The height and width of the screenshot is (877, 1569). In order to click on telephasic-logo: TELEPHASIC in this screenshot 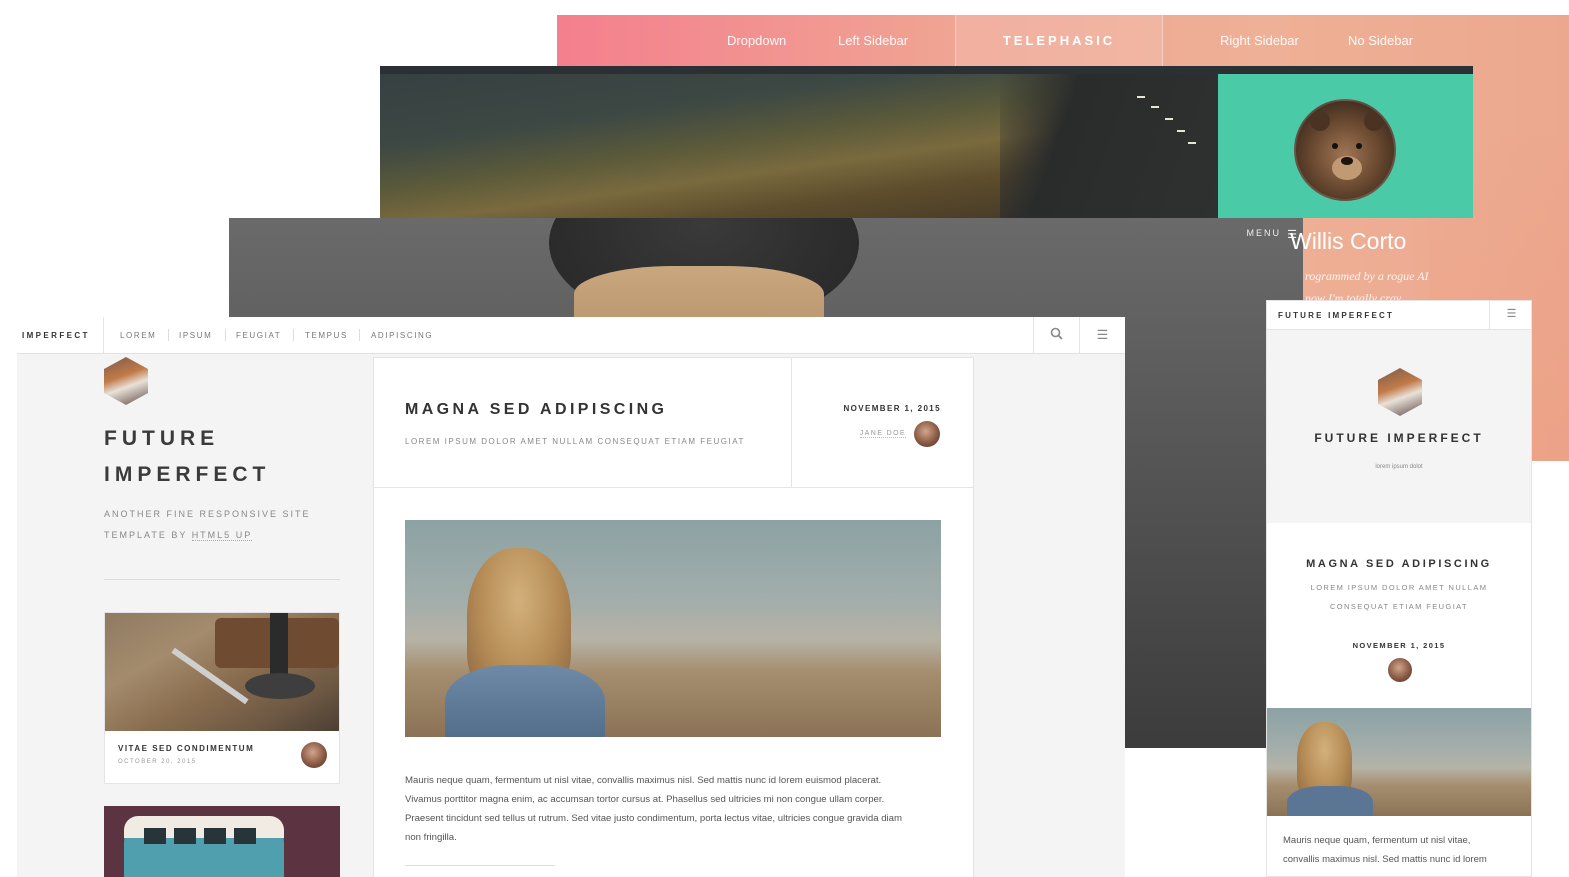, I will do `click(1059, 40)`.